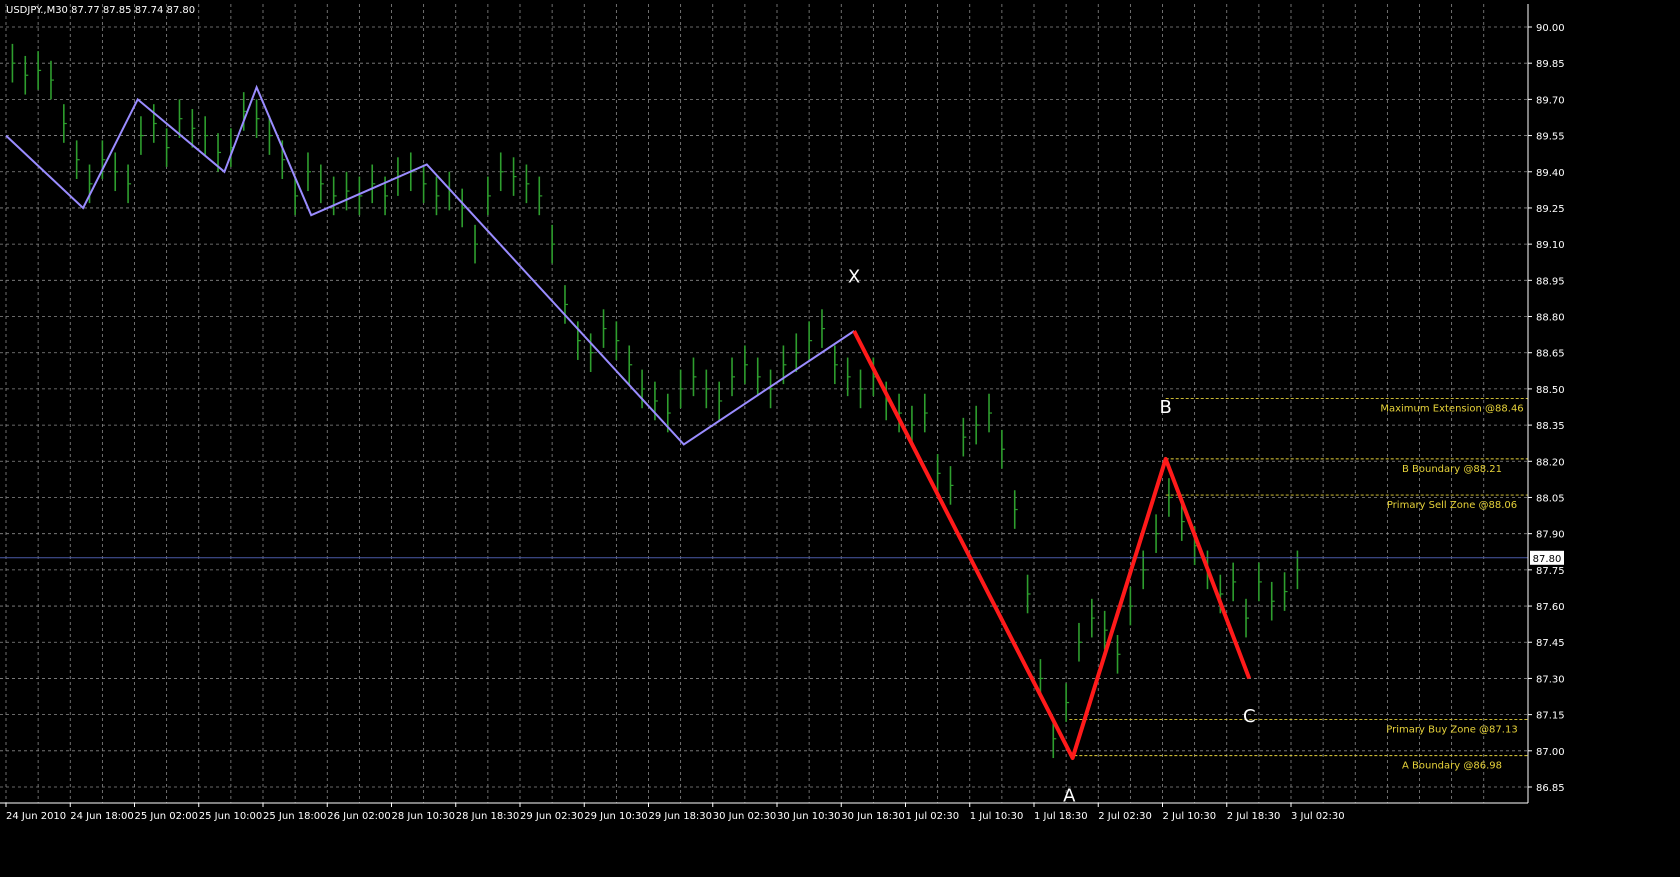  What do you see at coordinates (1452, 766) in the screenshot?
I see `level-label: A Boundary @86.98` at bounding box center [1452, 766].